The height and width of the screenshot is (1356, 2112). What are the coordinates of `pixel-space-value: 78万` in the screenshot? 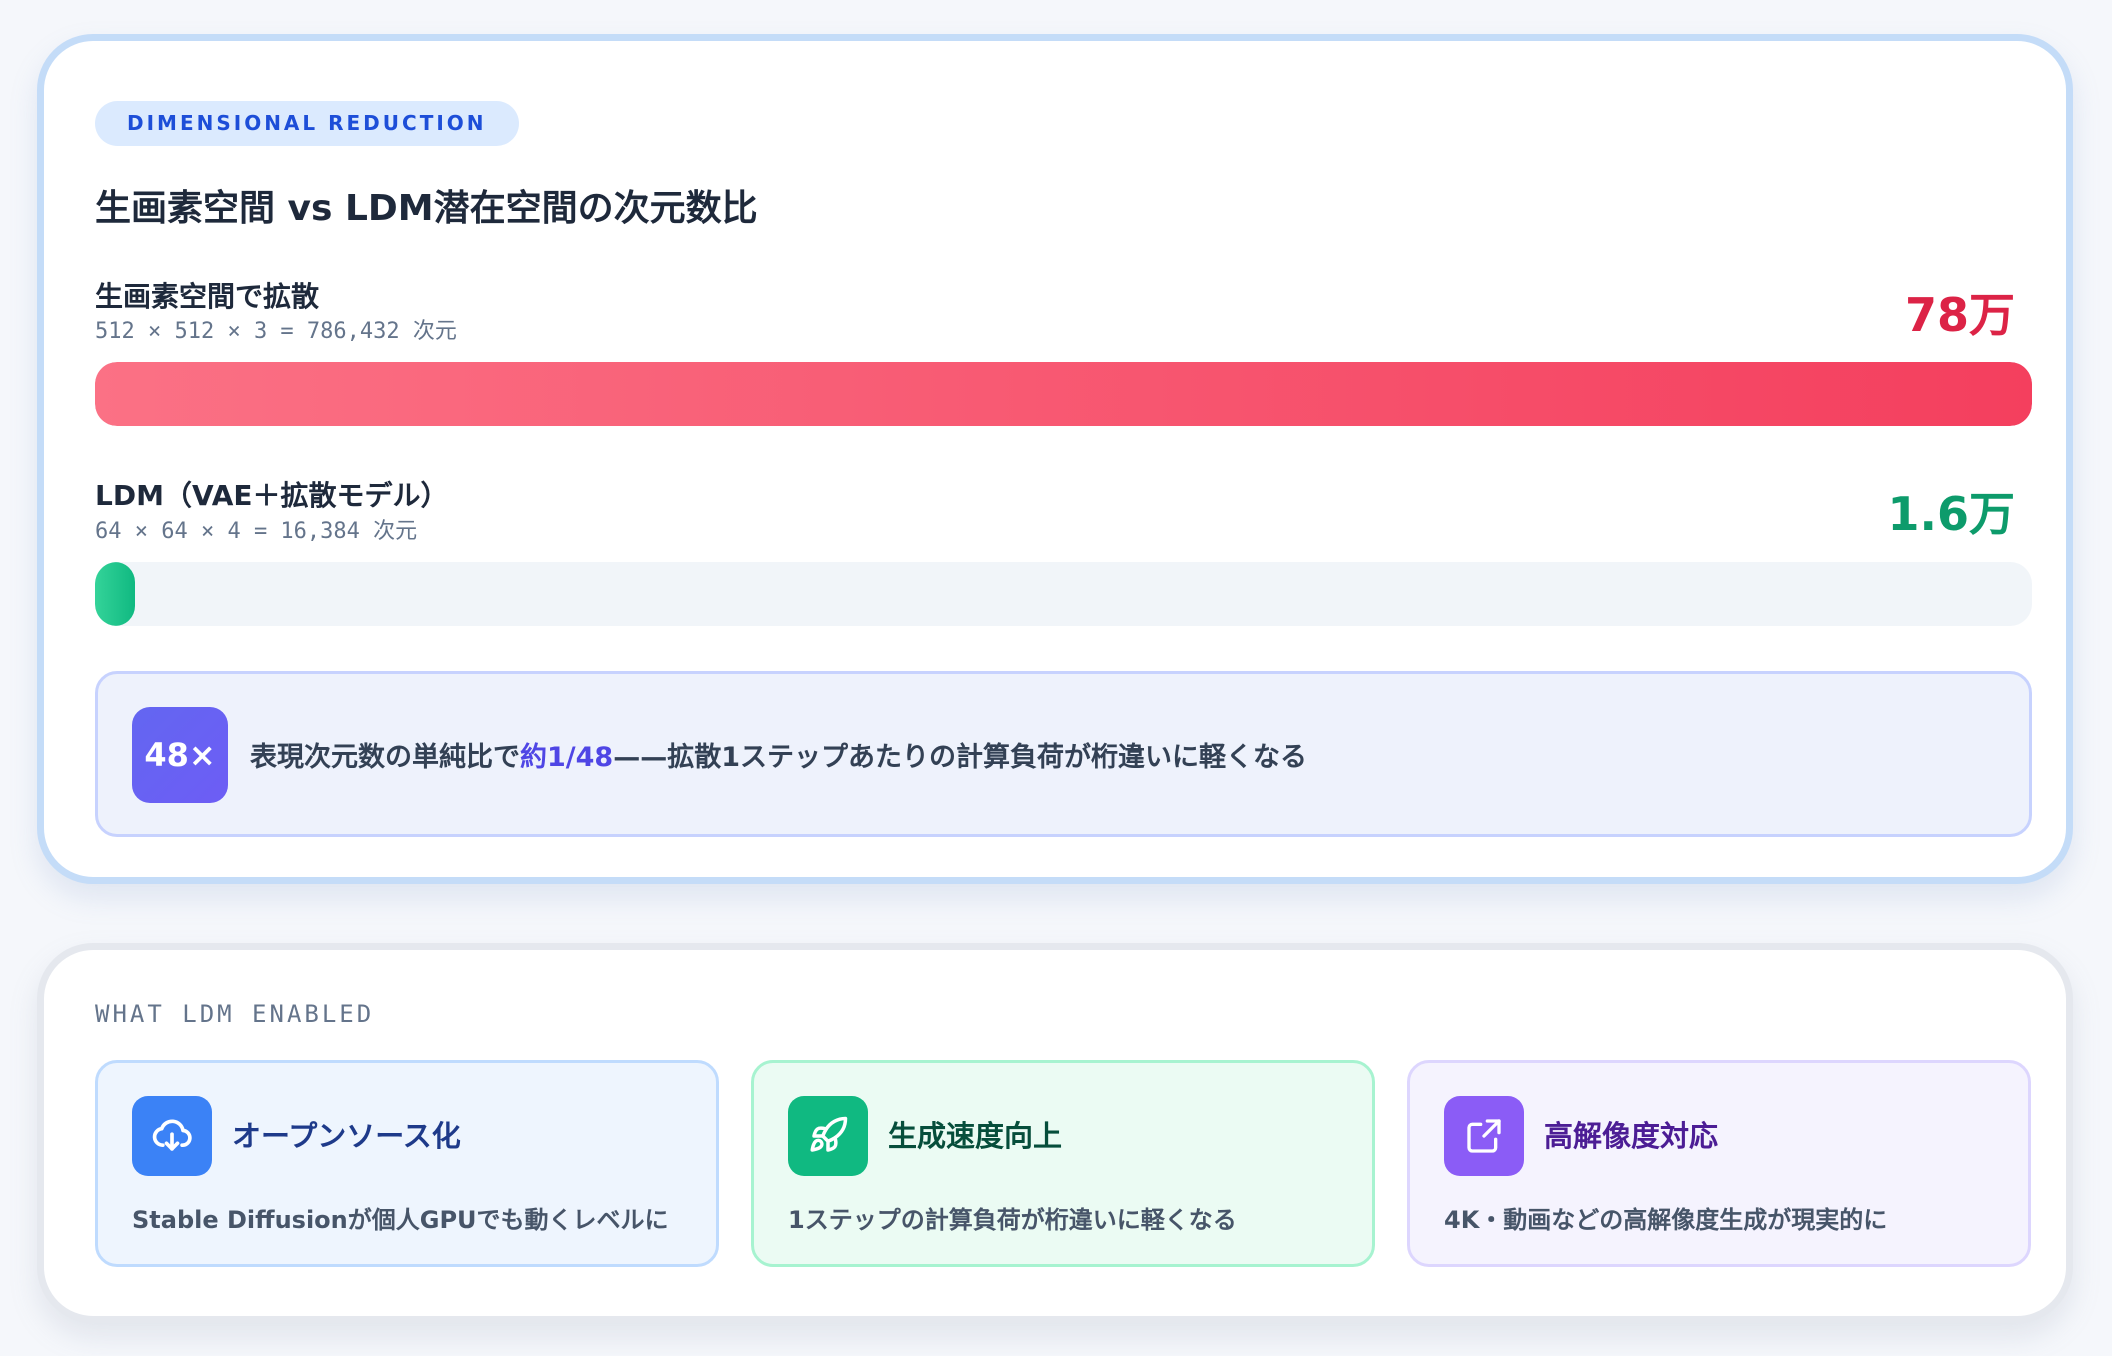 It's located at (1959, 315).